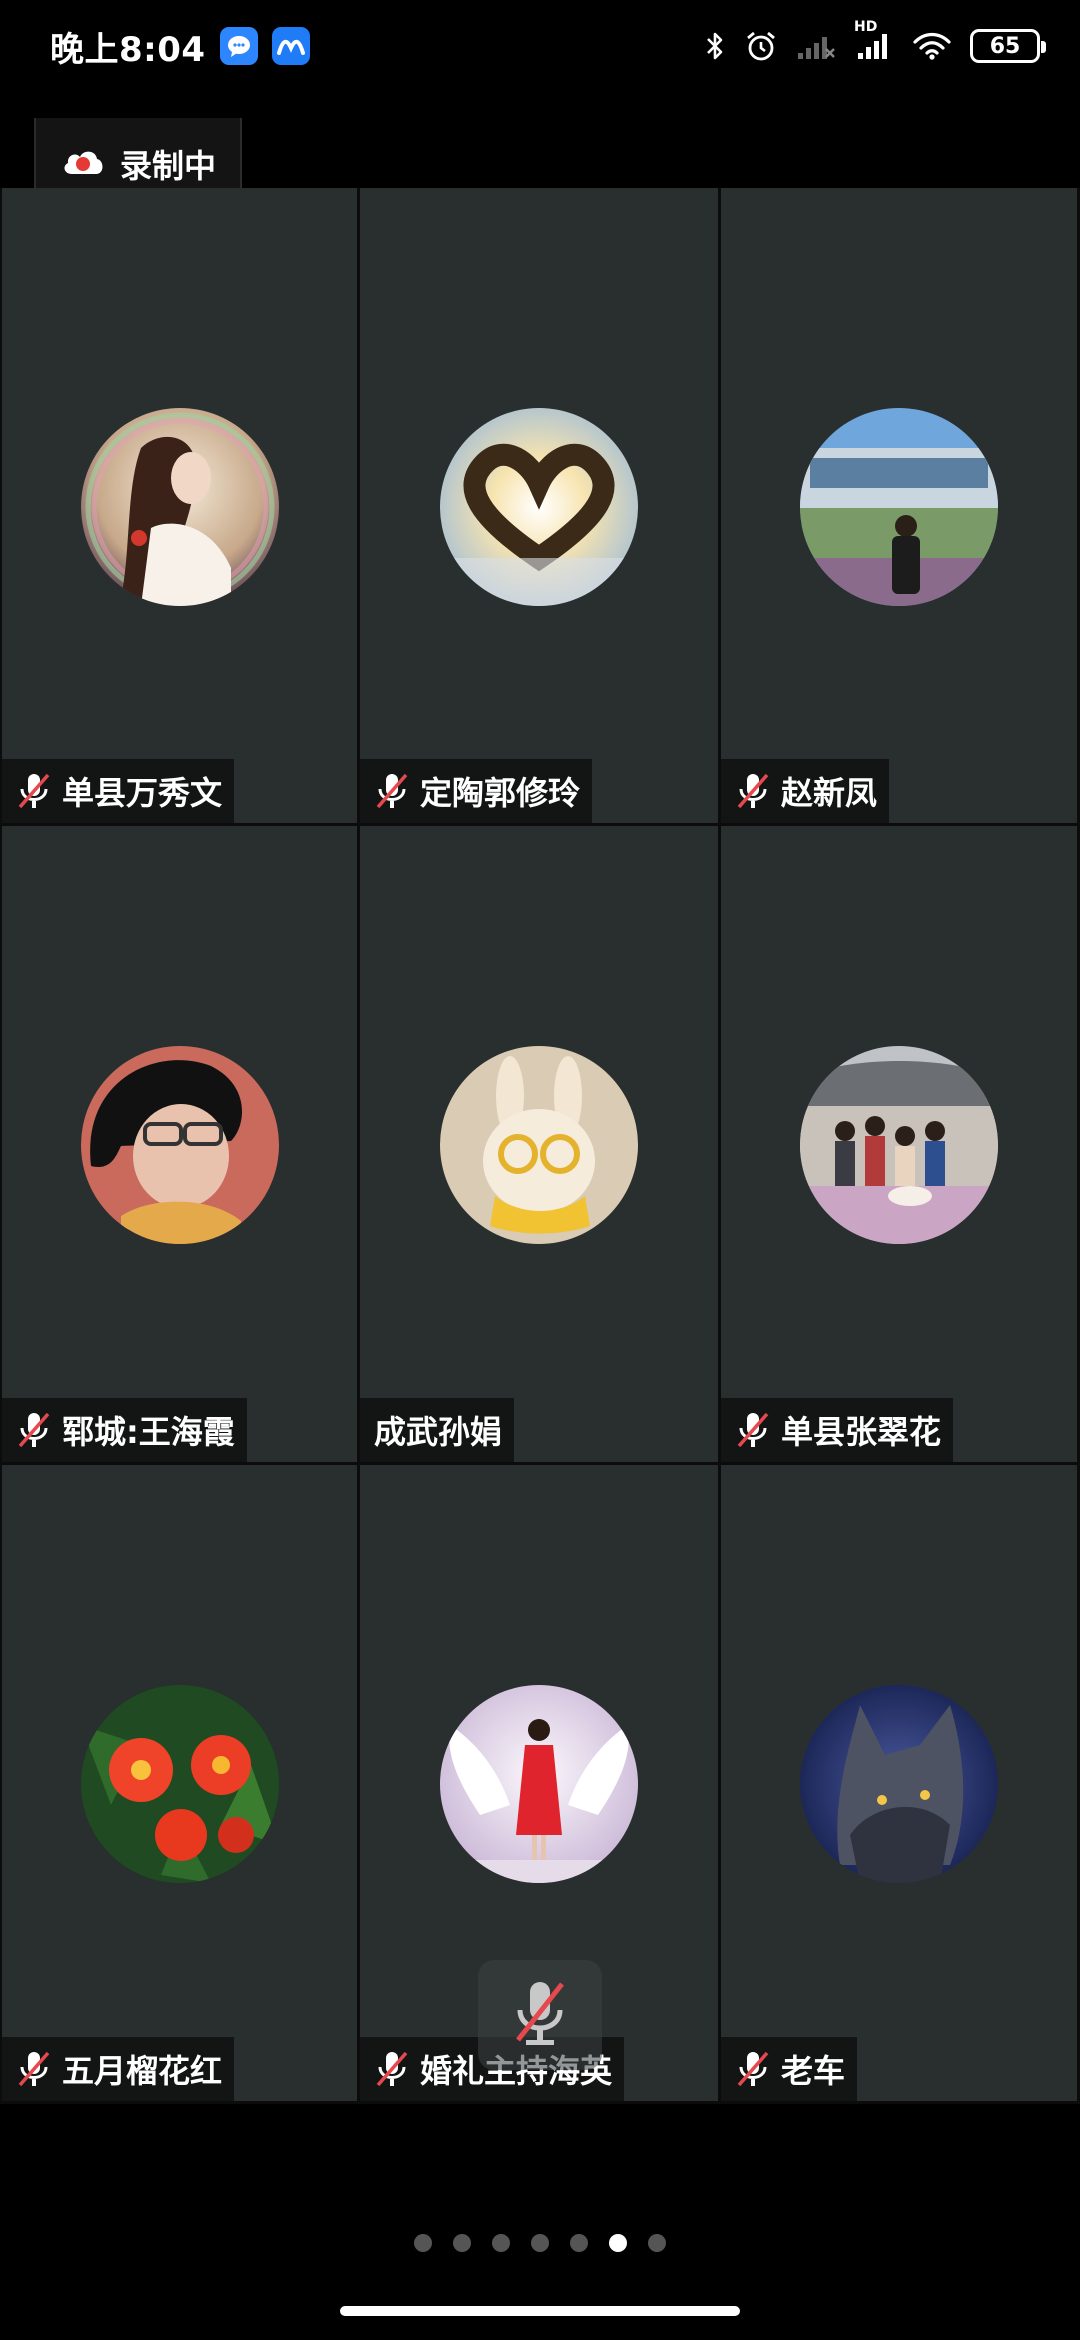 Image resolution: width=1080 pixels, height=2340 pixels. Describe the element at coordinates (168, 166) in the screenshot. I see `recording-label: 录制中` at that location.